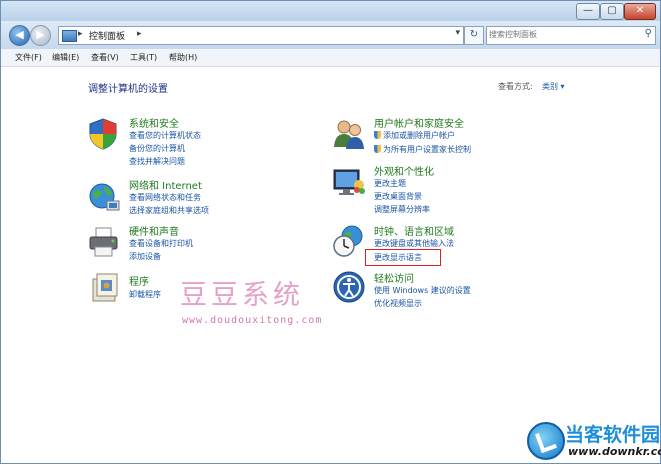 The height and width of the screenshot is (464, 661). I want to click on category-hardware-sound: 硬件和声音, so click(154, 230).